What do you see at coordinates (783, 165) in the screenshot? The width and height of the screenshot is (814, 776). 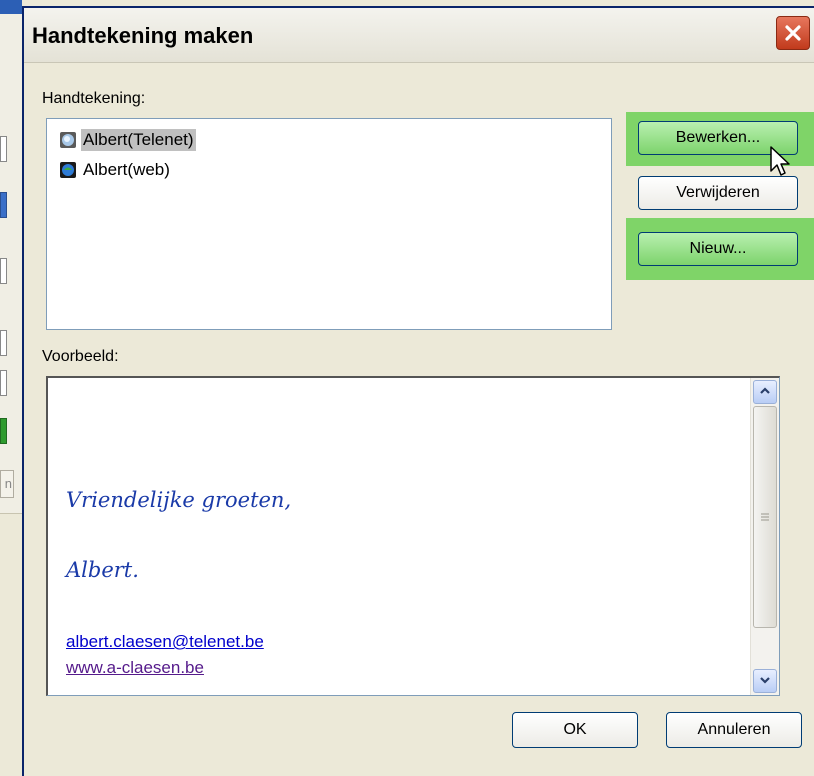 I see `mouse-cursor-icon` at bounding box center [783, 165].